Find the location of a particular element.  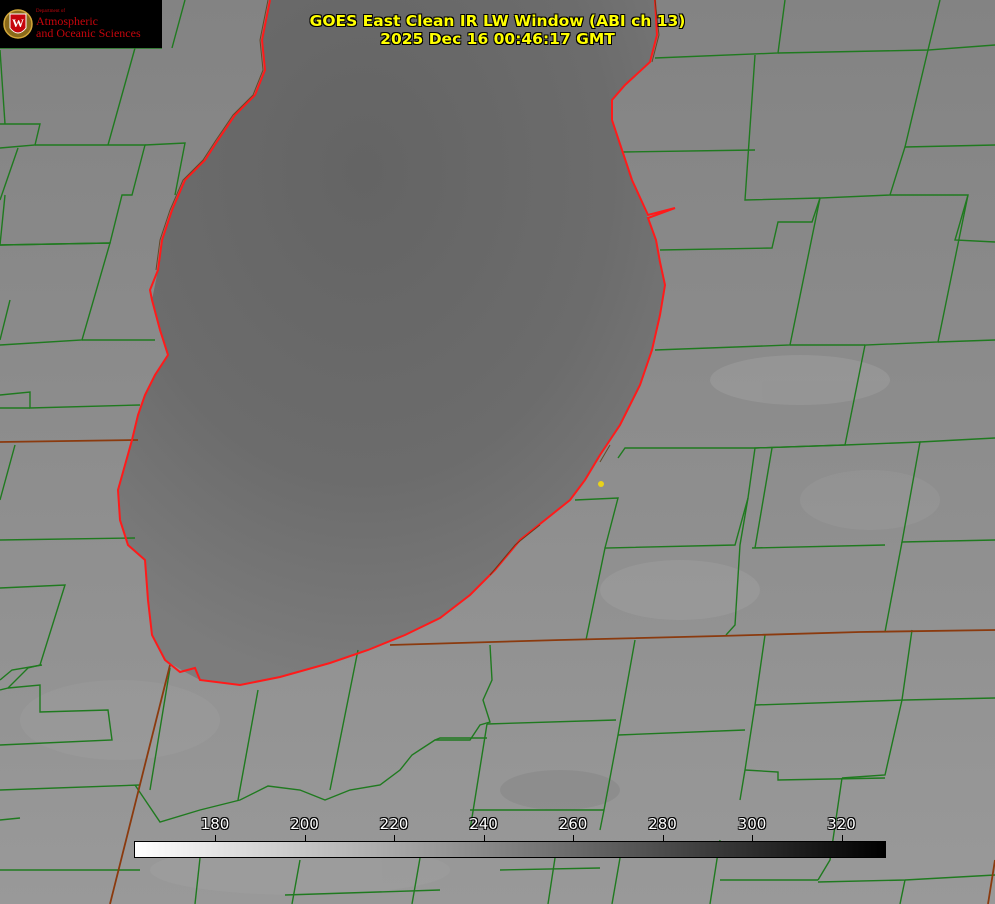

colorbar-tick-label: 260 is located at coordinates (573, 824).